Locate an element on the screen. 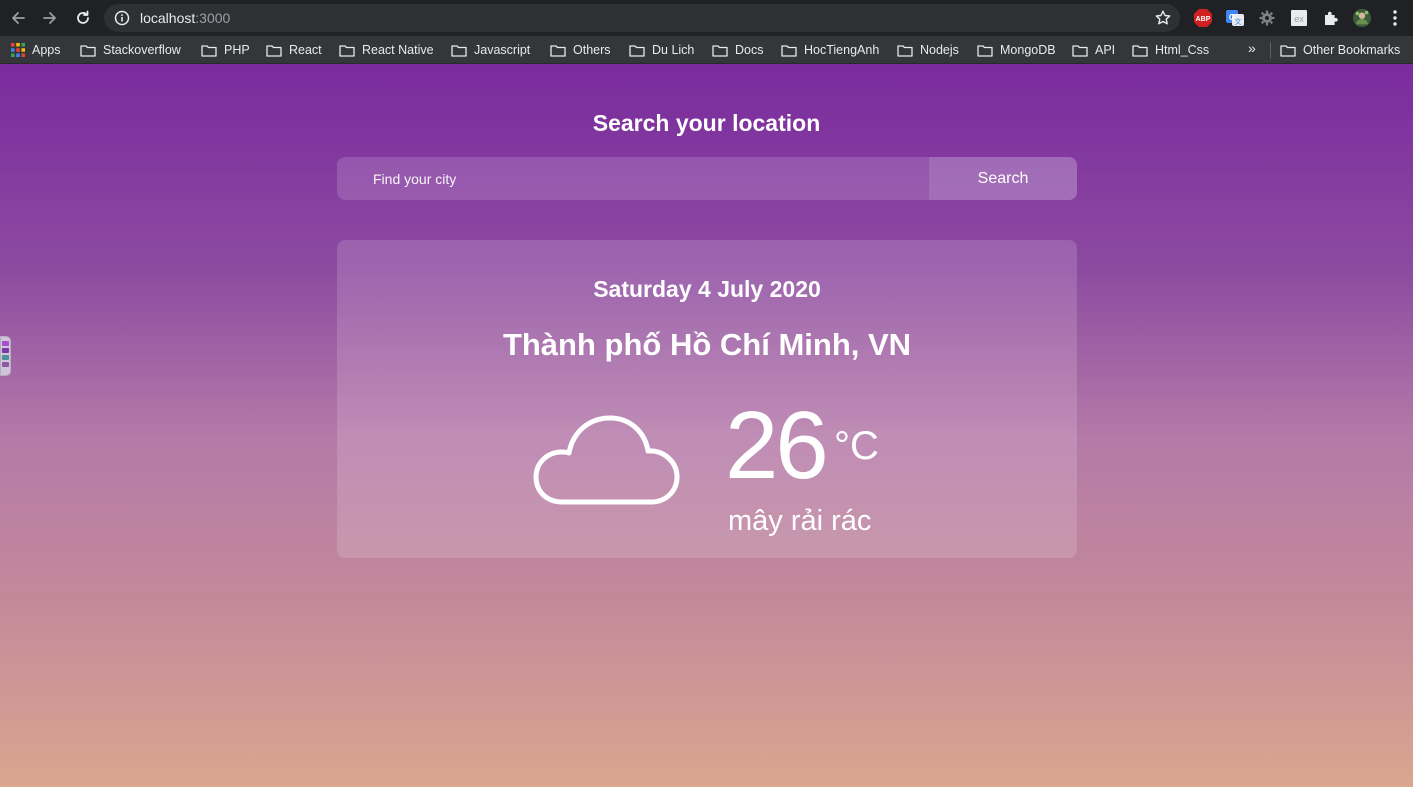 This screenshot has height=787, width=1413. bookmark-folder-du-lich: Du Lich is located at coordinates (661, 50).